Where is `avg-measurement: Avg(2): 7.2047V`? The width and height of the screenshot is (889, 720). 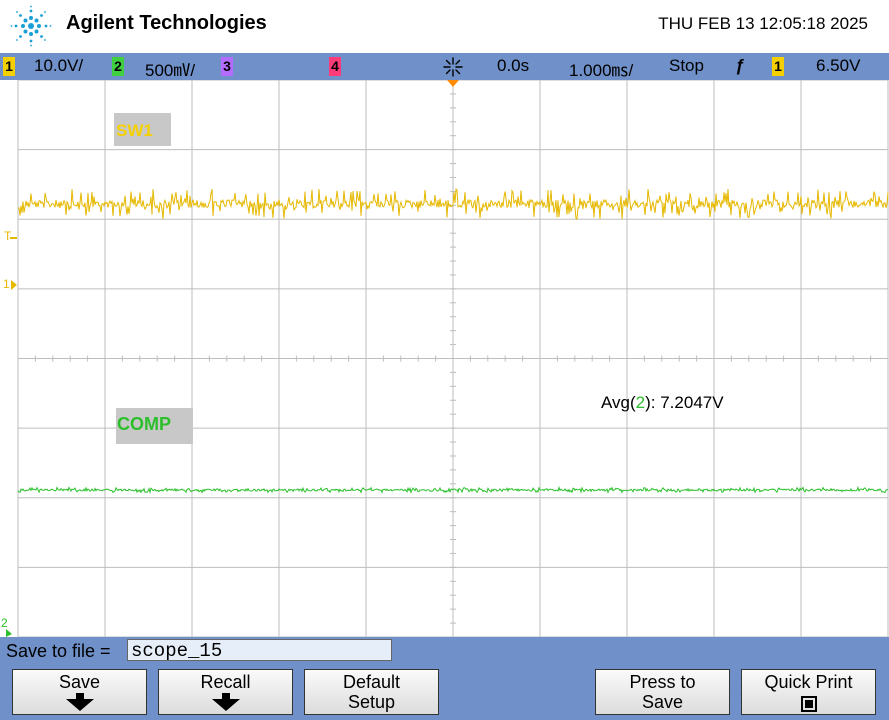
avg-measurement: Avg(2): 7.2047V is located at coordinates (662, 403).